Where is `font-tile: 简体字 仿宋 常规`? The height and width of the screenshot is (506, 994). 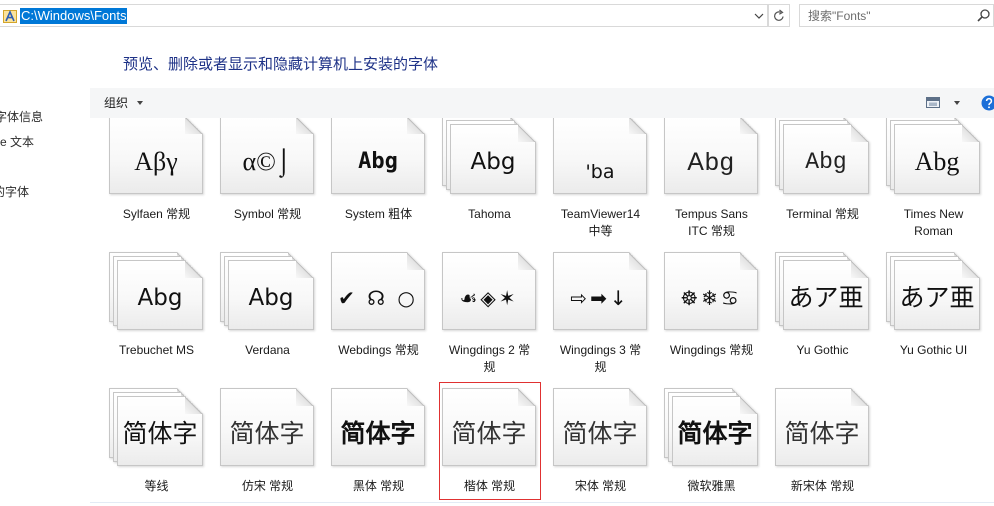
font-tile: 简体字 仿宋 常规 is located at coordinates (267, 443).